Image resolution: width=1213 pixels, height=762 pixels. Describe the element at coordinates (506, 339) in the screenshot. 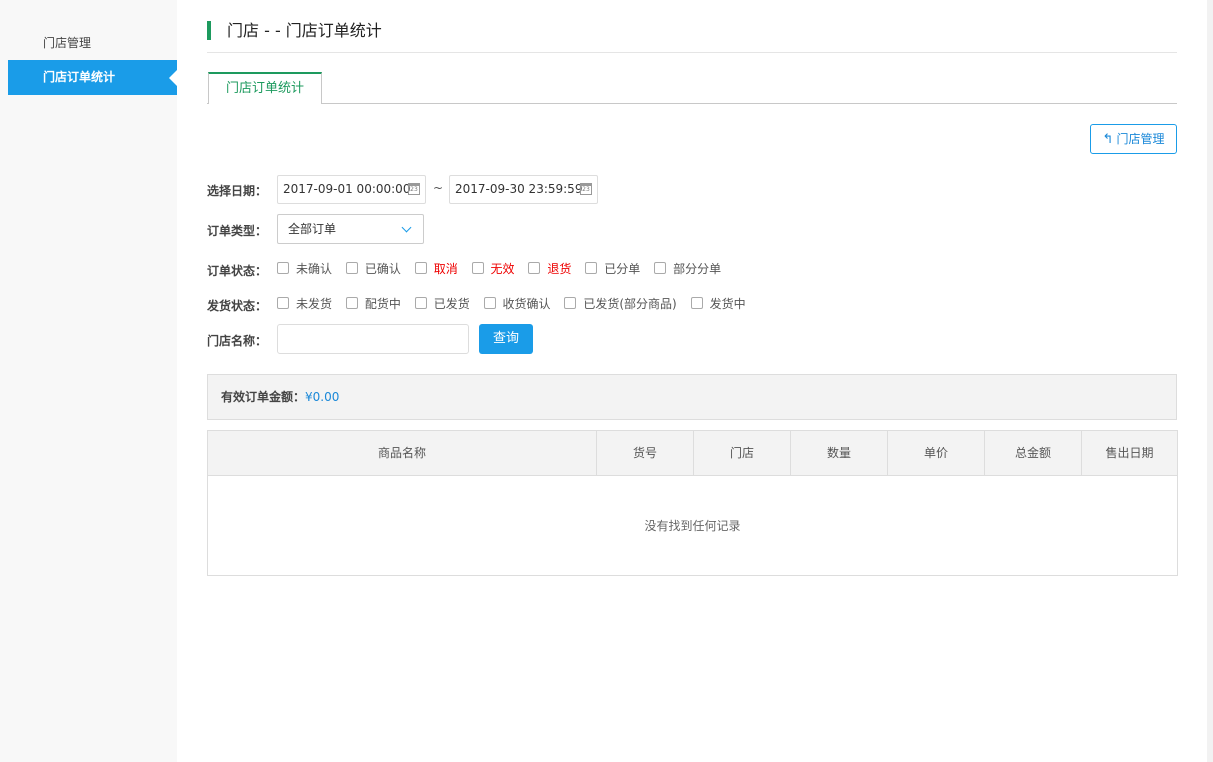

I see `query-button: 查询` at that location.